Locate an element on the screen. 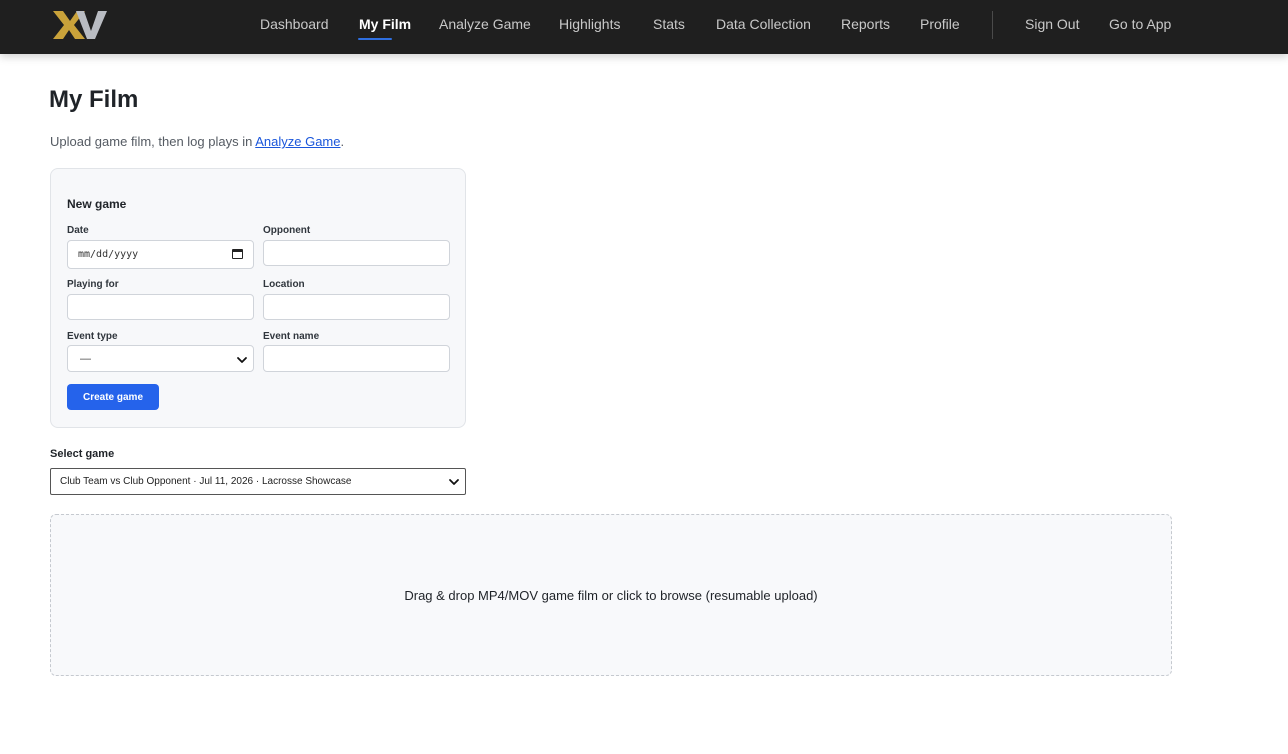 The image size is (1288, 754). playing-for-label: Playing for is located at coordinates (93, 284).